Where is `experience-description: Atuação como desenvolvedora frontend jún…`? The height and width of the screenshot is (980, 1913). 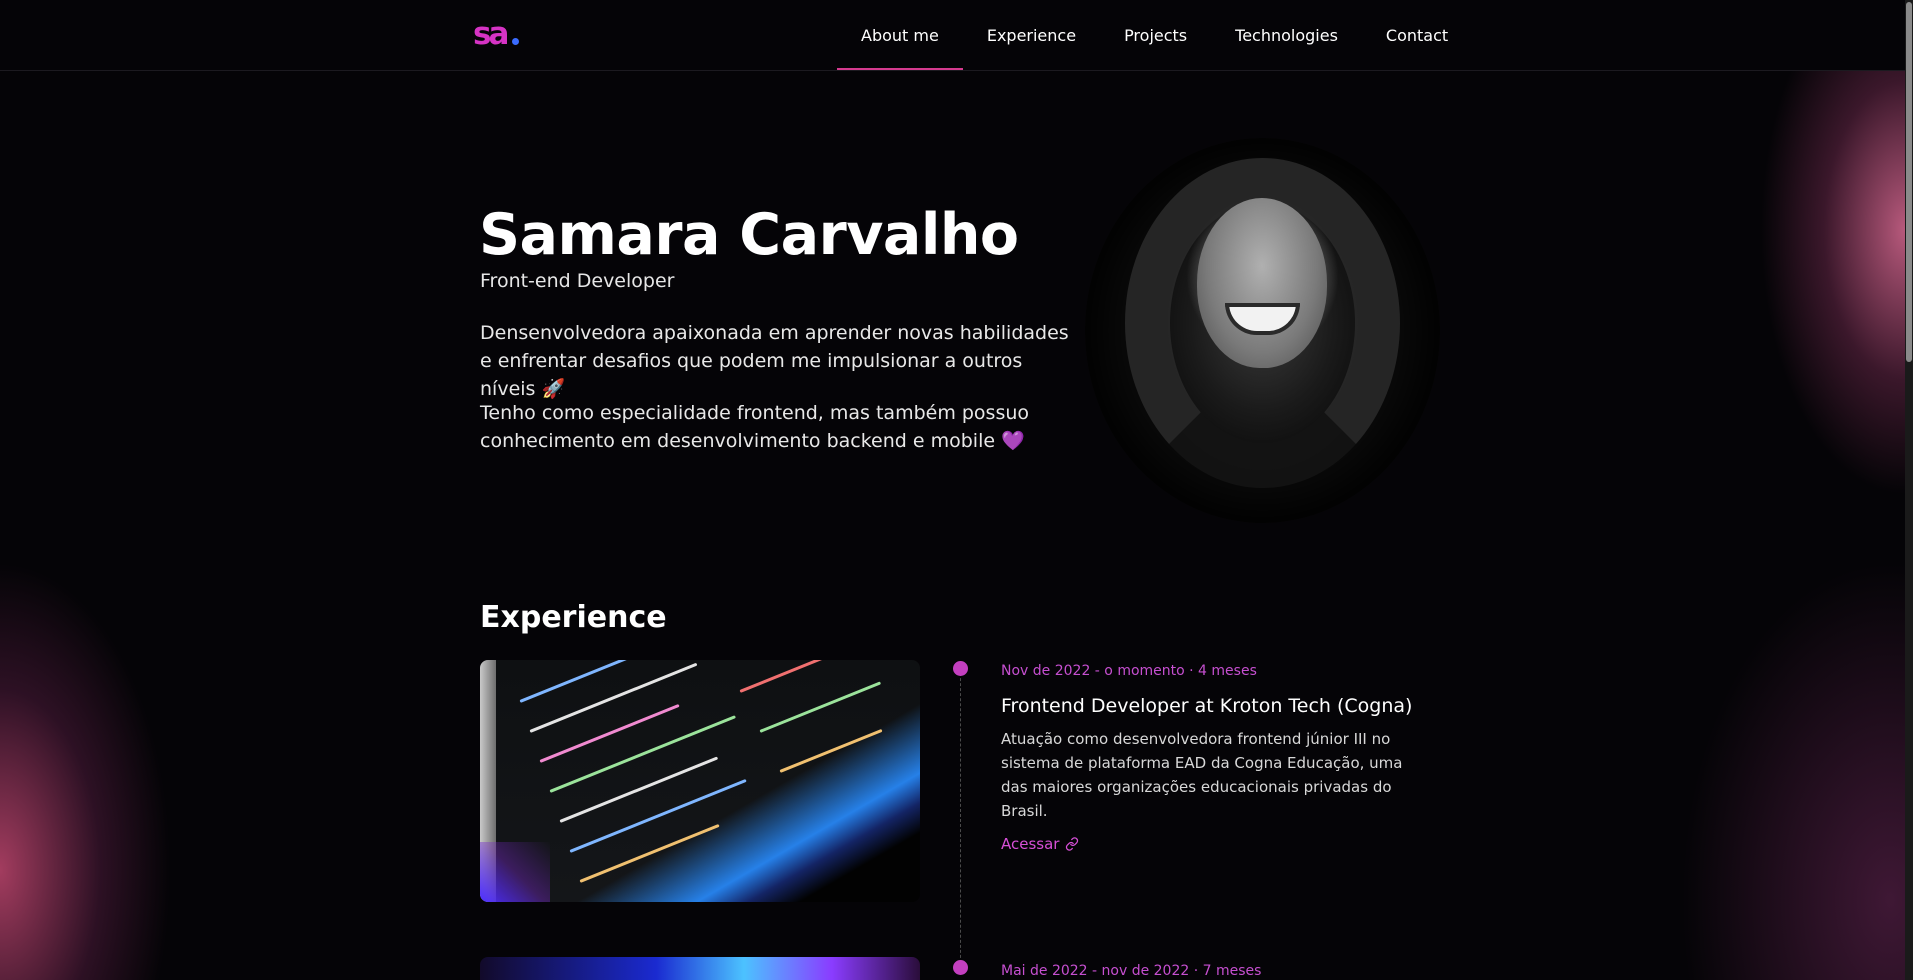 experience-description: Atuação como desenvolvedora frontend jún… is located at coordinates (1202, 775).